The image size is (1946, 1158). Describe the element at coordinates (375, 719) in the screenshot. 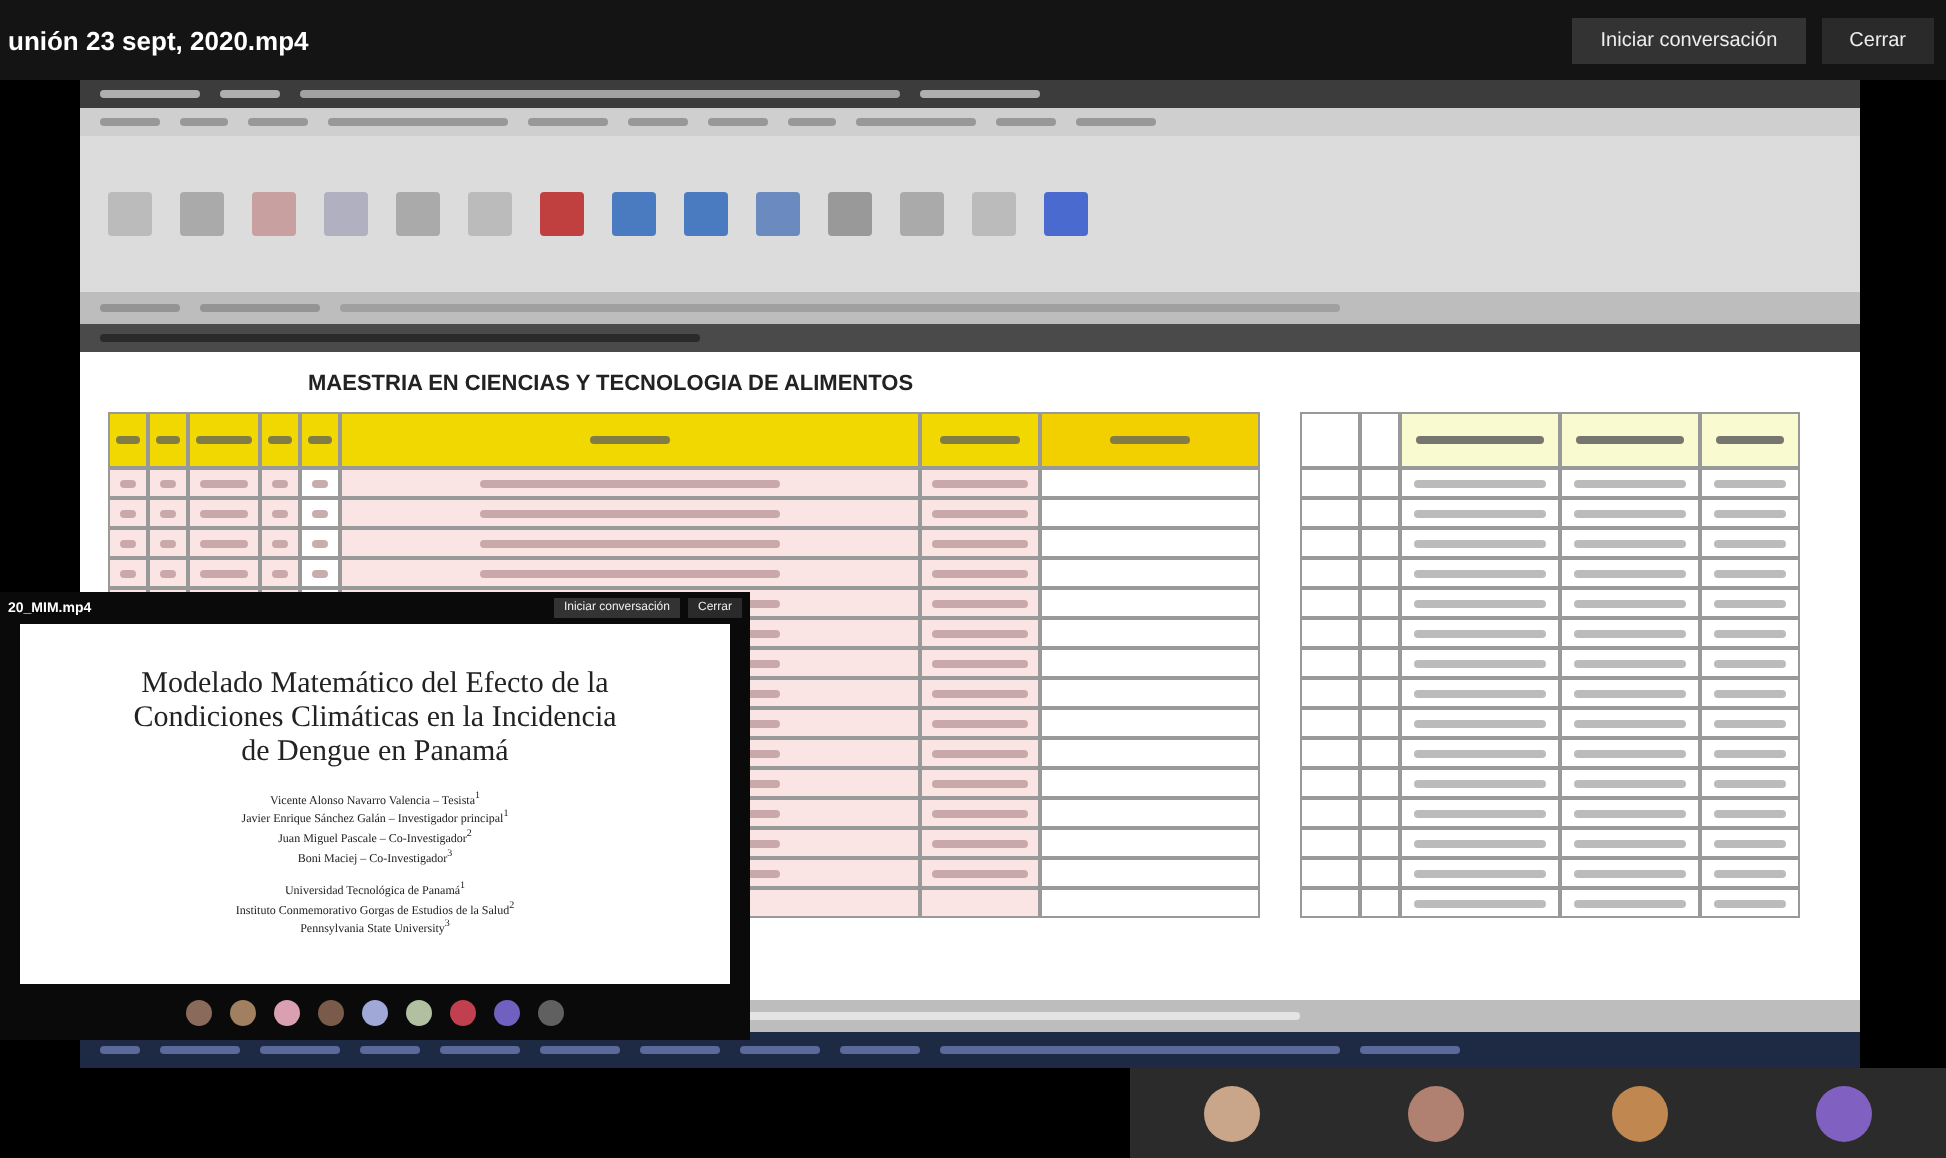

I see `slide-title: Modelado Matemático del Efecto de la Condiciones Climáticas en la Incidencia de Dengue en Panamá` at that location.